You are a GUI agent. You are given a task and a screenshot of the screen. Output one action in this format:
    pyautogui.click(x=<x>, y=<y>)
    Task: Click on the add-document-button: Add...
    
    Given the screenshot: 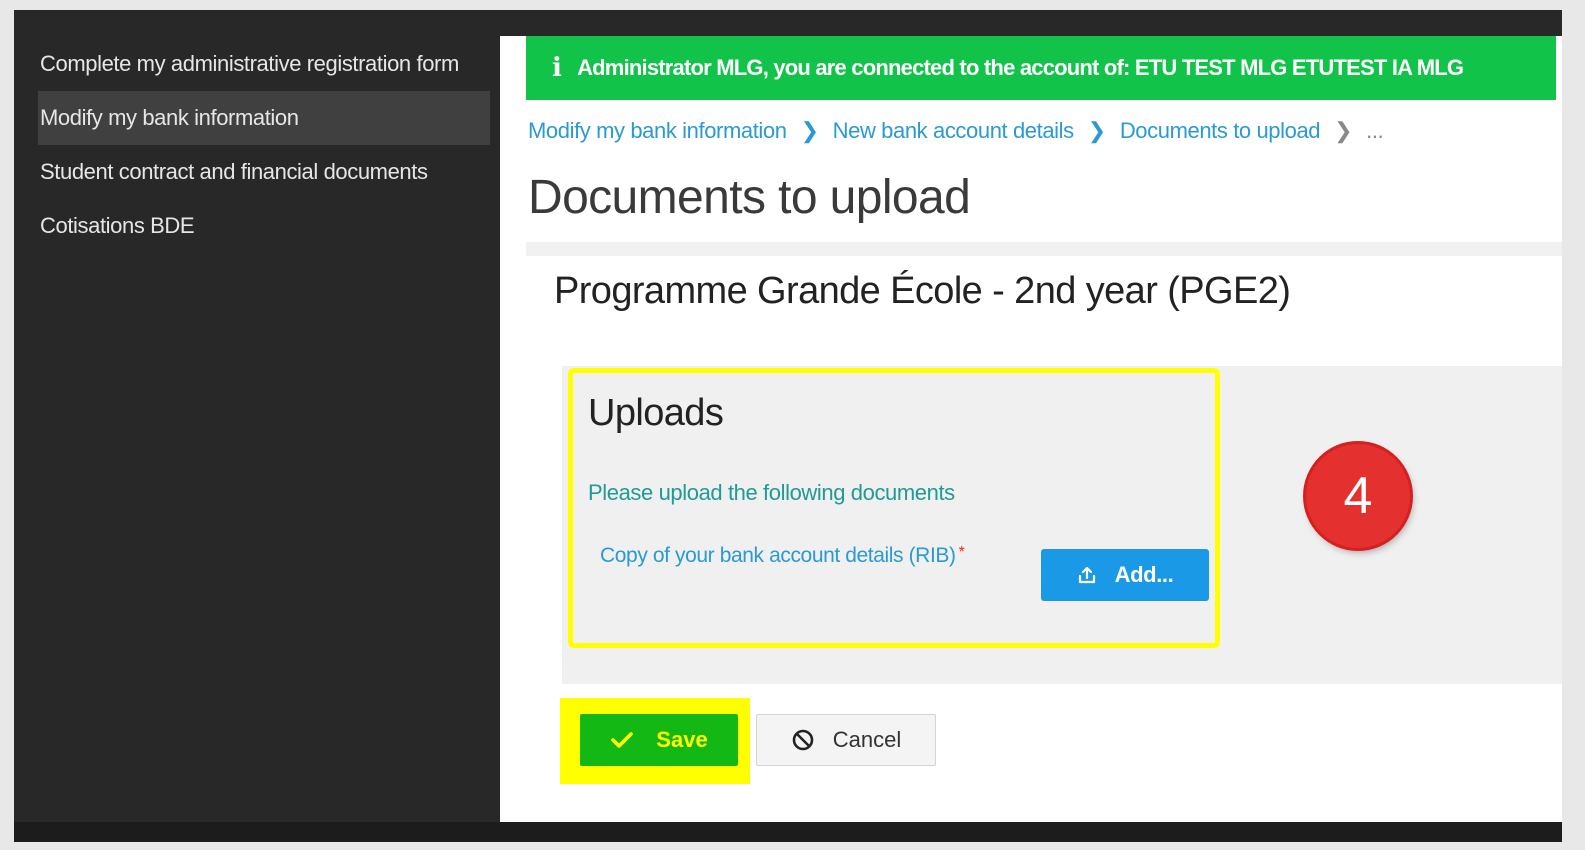 What is the action you would take?
    pyautogui.click(x=1125, y=575)
    